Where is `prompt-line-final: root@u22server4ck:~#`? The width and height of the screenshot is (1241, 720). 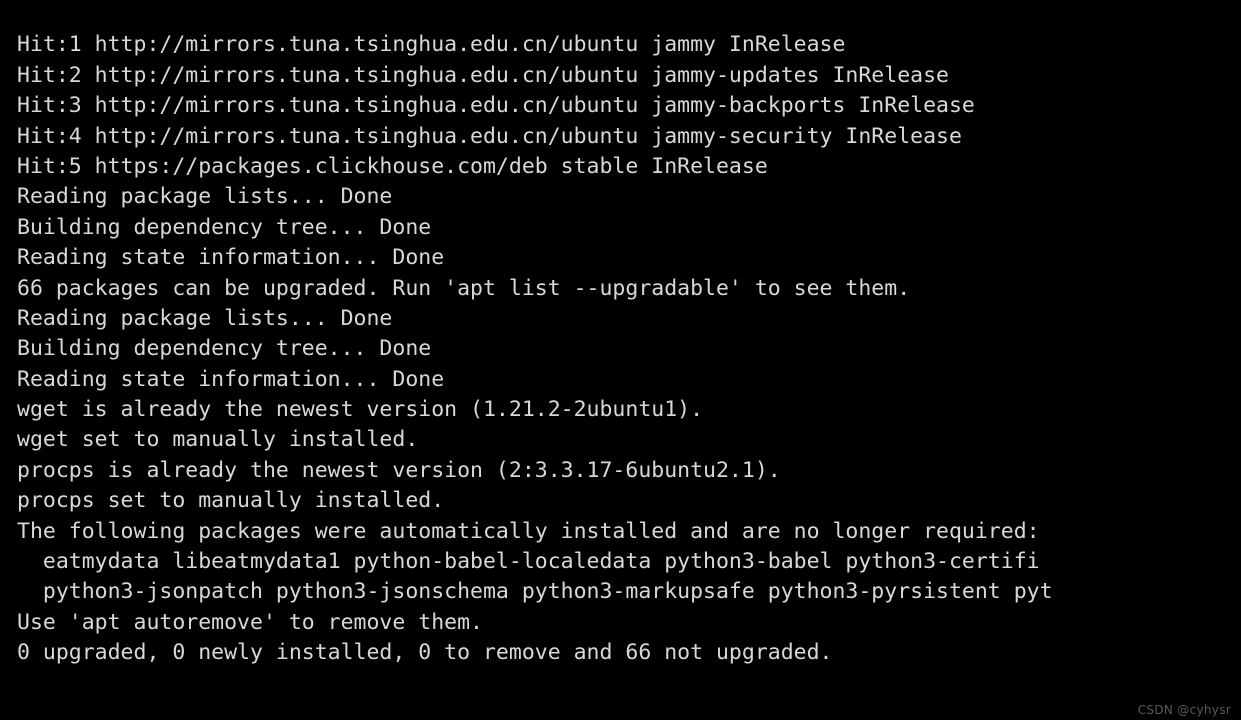
prompt-line-final: root@u22server4ck:~# is located at coordinates (620, 684).